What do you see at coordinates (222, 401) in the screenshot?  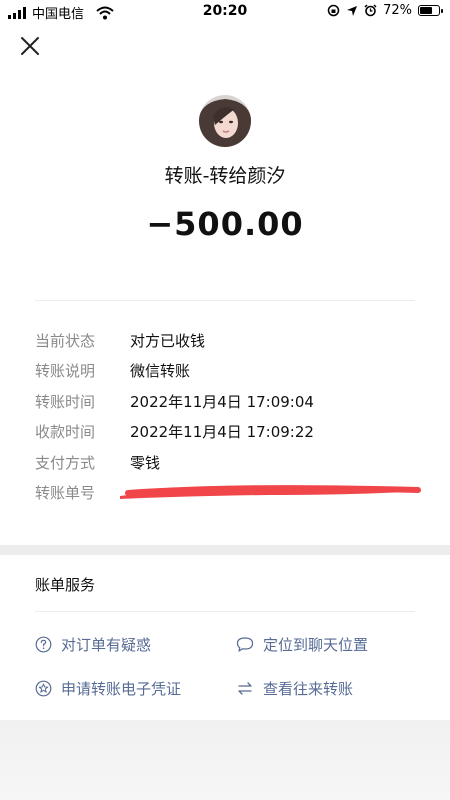 I see `detail-value: 2022年11月4日 17:09:04` at bounding box center [222, 401].